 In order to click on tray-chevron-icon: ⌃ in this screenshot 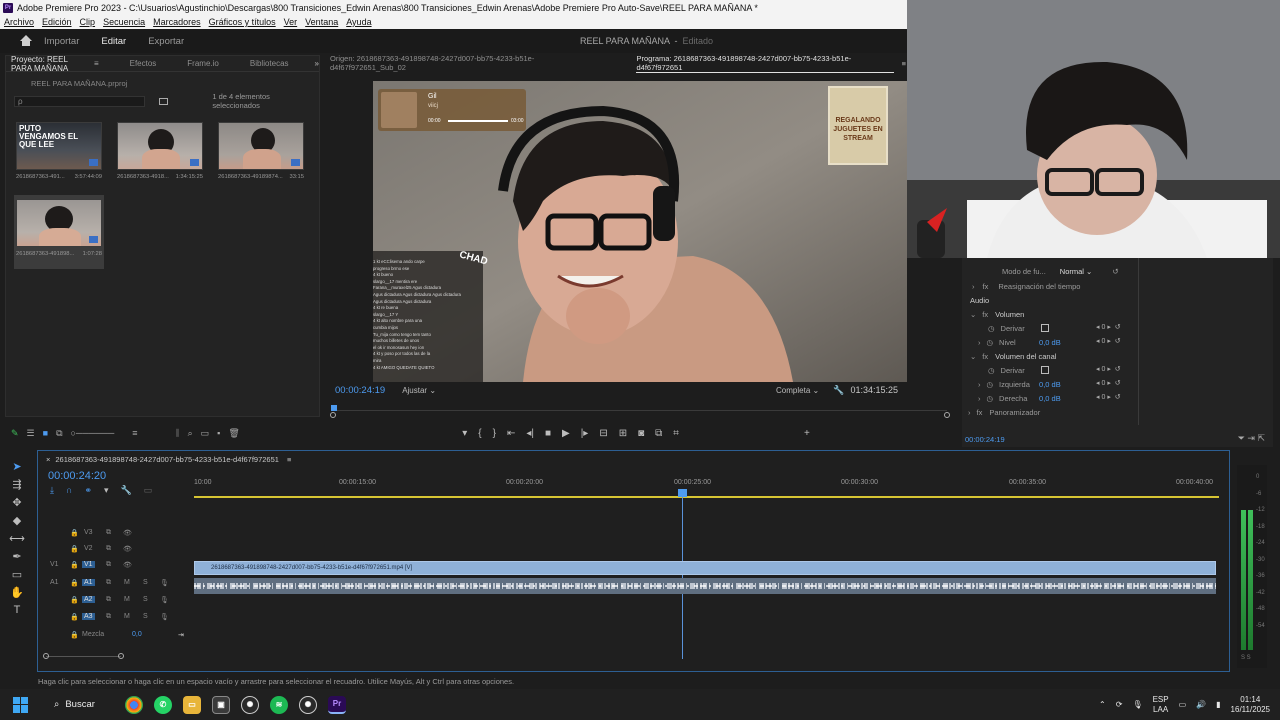, I will do `click(1102, 704)`.